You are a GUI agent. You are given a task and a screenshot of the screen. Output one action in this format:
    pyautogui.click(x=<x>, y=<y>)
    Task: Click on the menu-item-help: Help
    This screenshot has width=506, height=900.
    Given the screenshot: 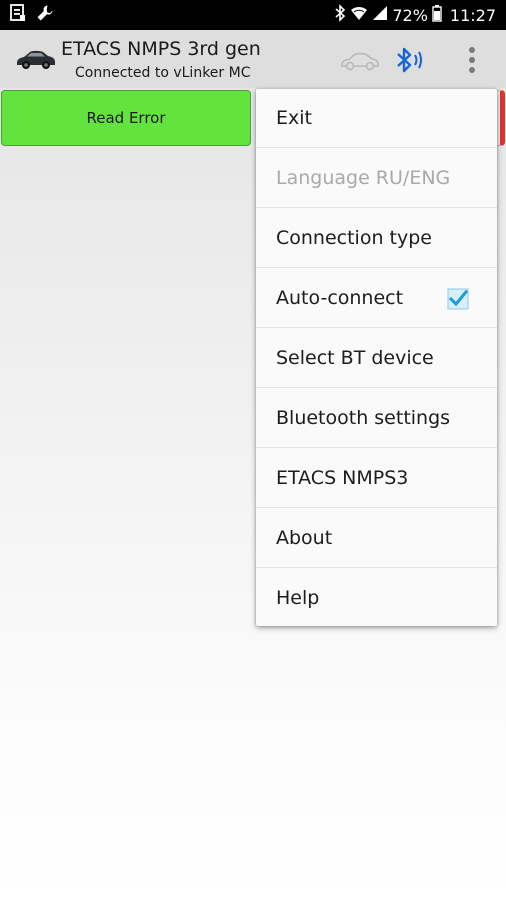 What is the action you would take?
    pyautogui.click(x=376, y=598)
    